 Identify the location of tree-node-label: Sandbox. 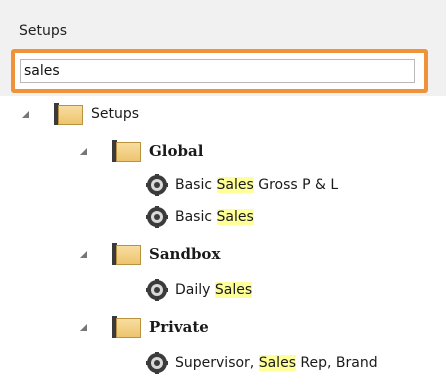
(185, 254).